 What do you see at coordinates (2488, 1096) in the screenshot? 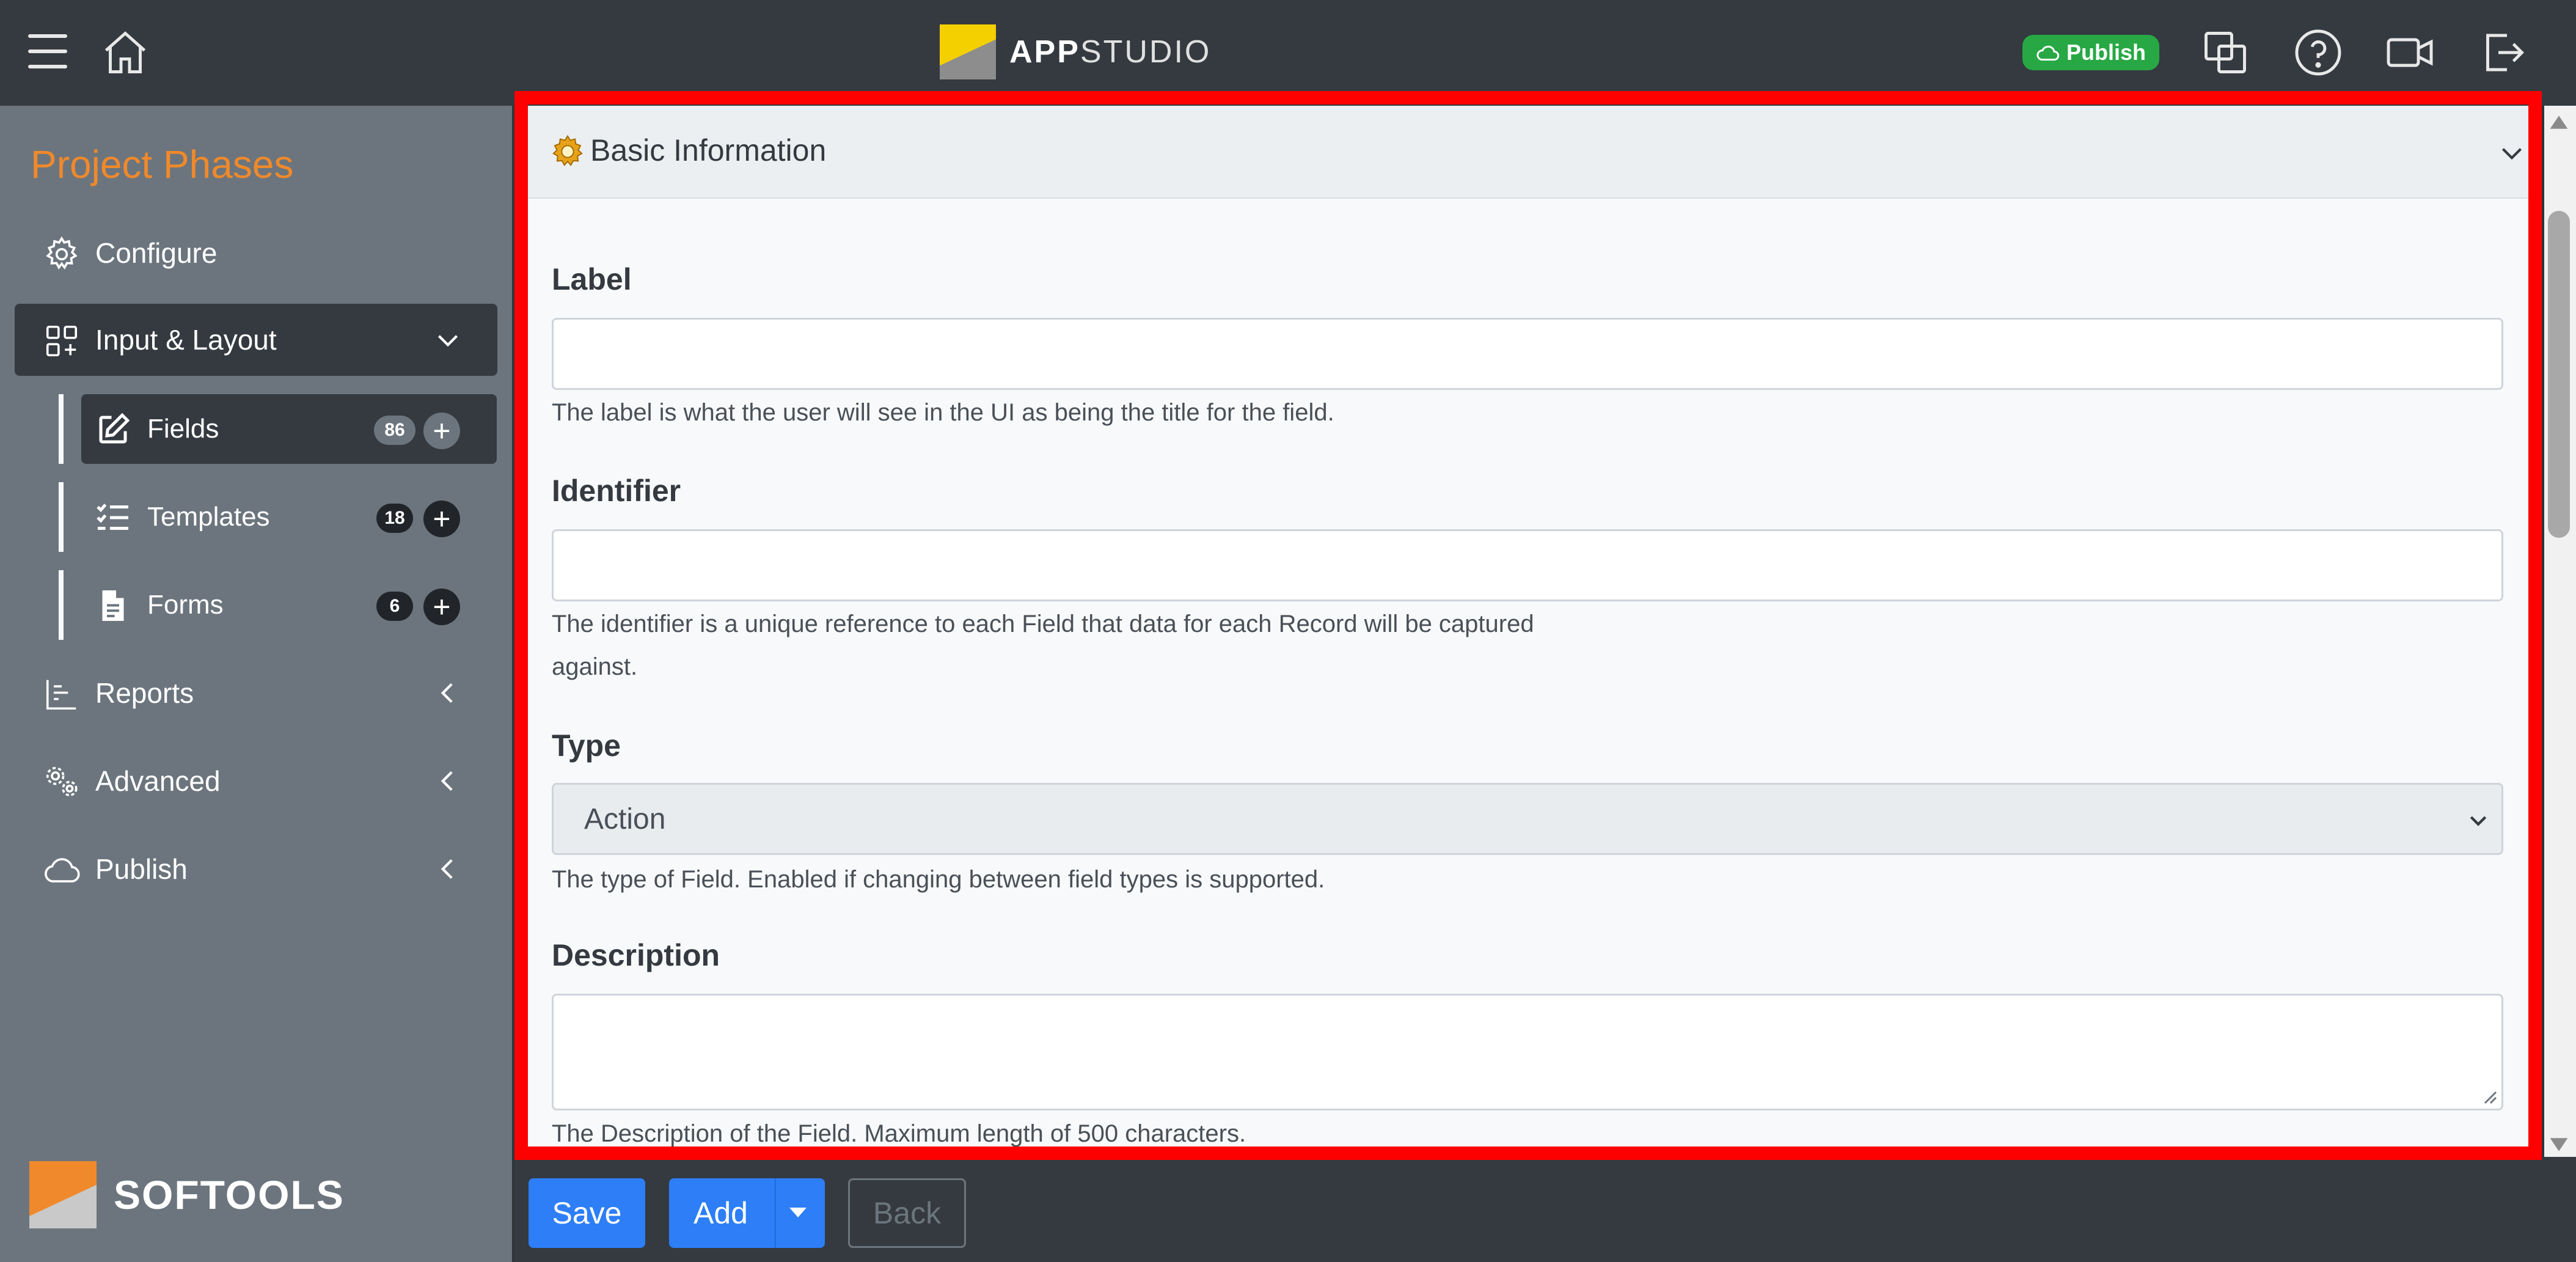
I see `resize-grip-icon` at bounding box center [2488, 1096].